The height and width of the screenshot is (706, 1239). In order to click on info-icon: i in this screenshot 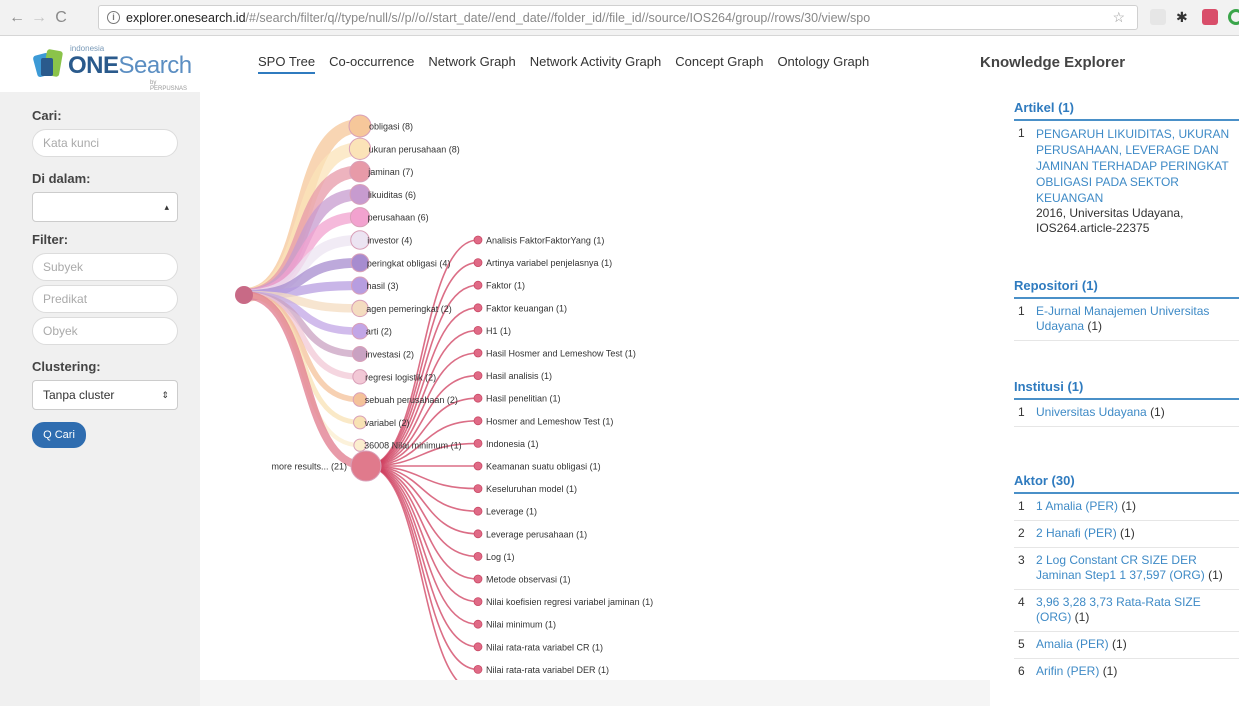, I will do `click(113, 17)`.